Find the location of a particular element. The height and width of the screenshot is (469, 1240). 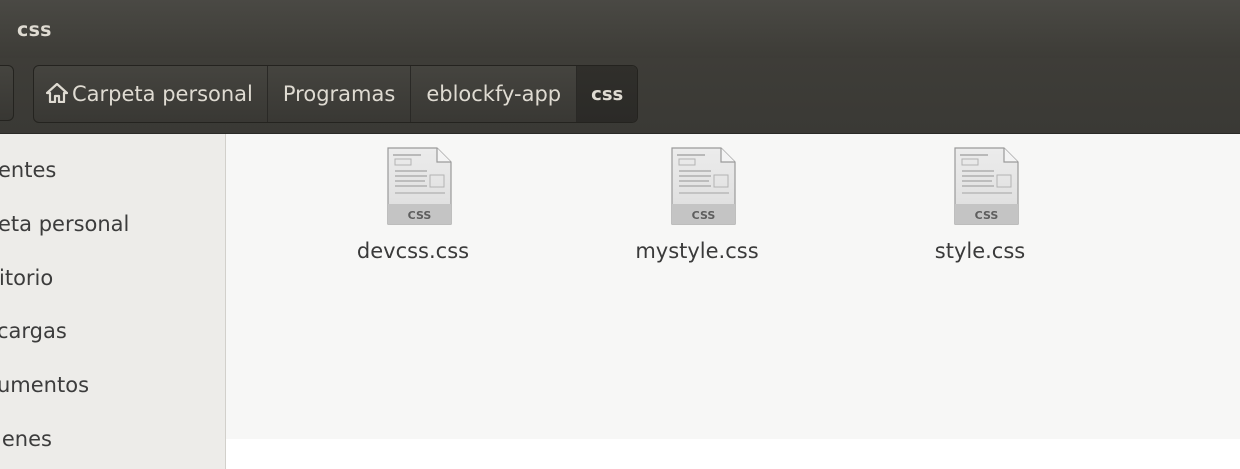

sidebar-item-escritorio: itorio is located at coordinates (26, 278).